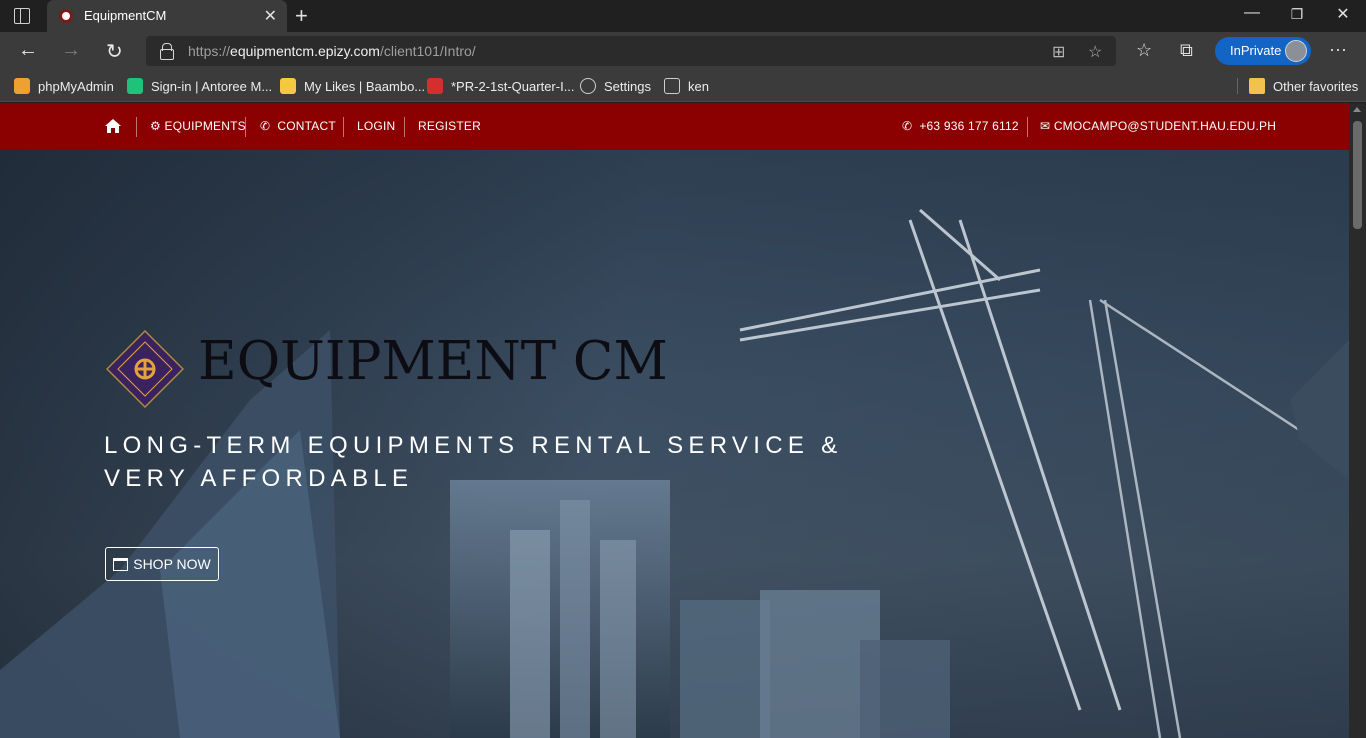 Image resolution: width=1366 pixels, height=738 pixels. What do you see at coordinates (301, 16) in the screenshot?
I see `new-tab-icon: +` at bounding box center [301, 16].